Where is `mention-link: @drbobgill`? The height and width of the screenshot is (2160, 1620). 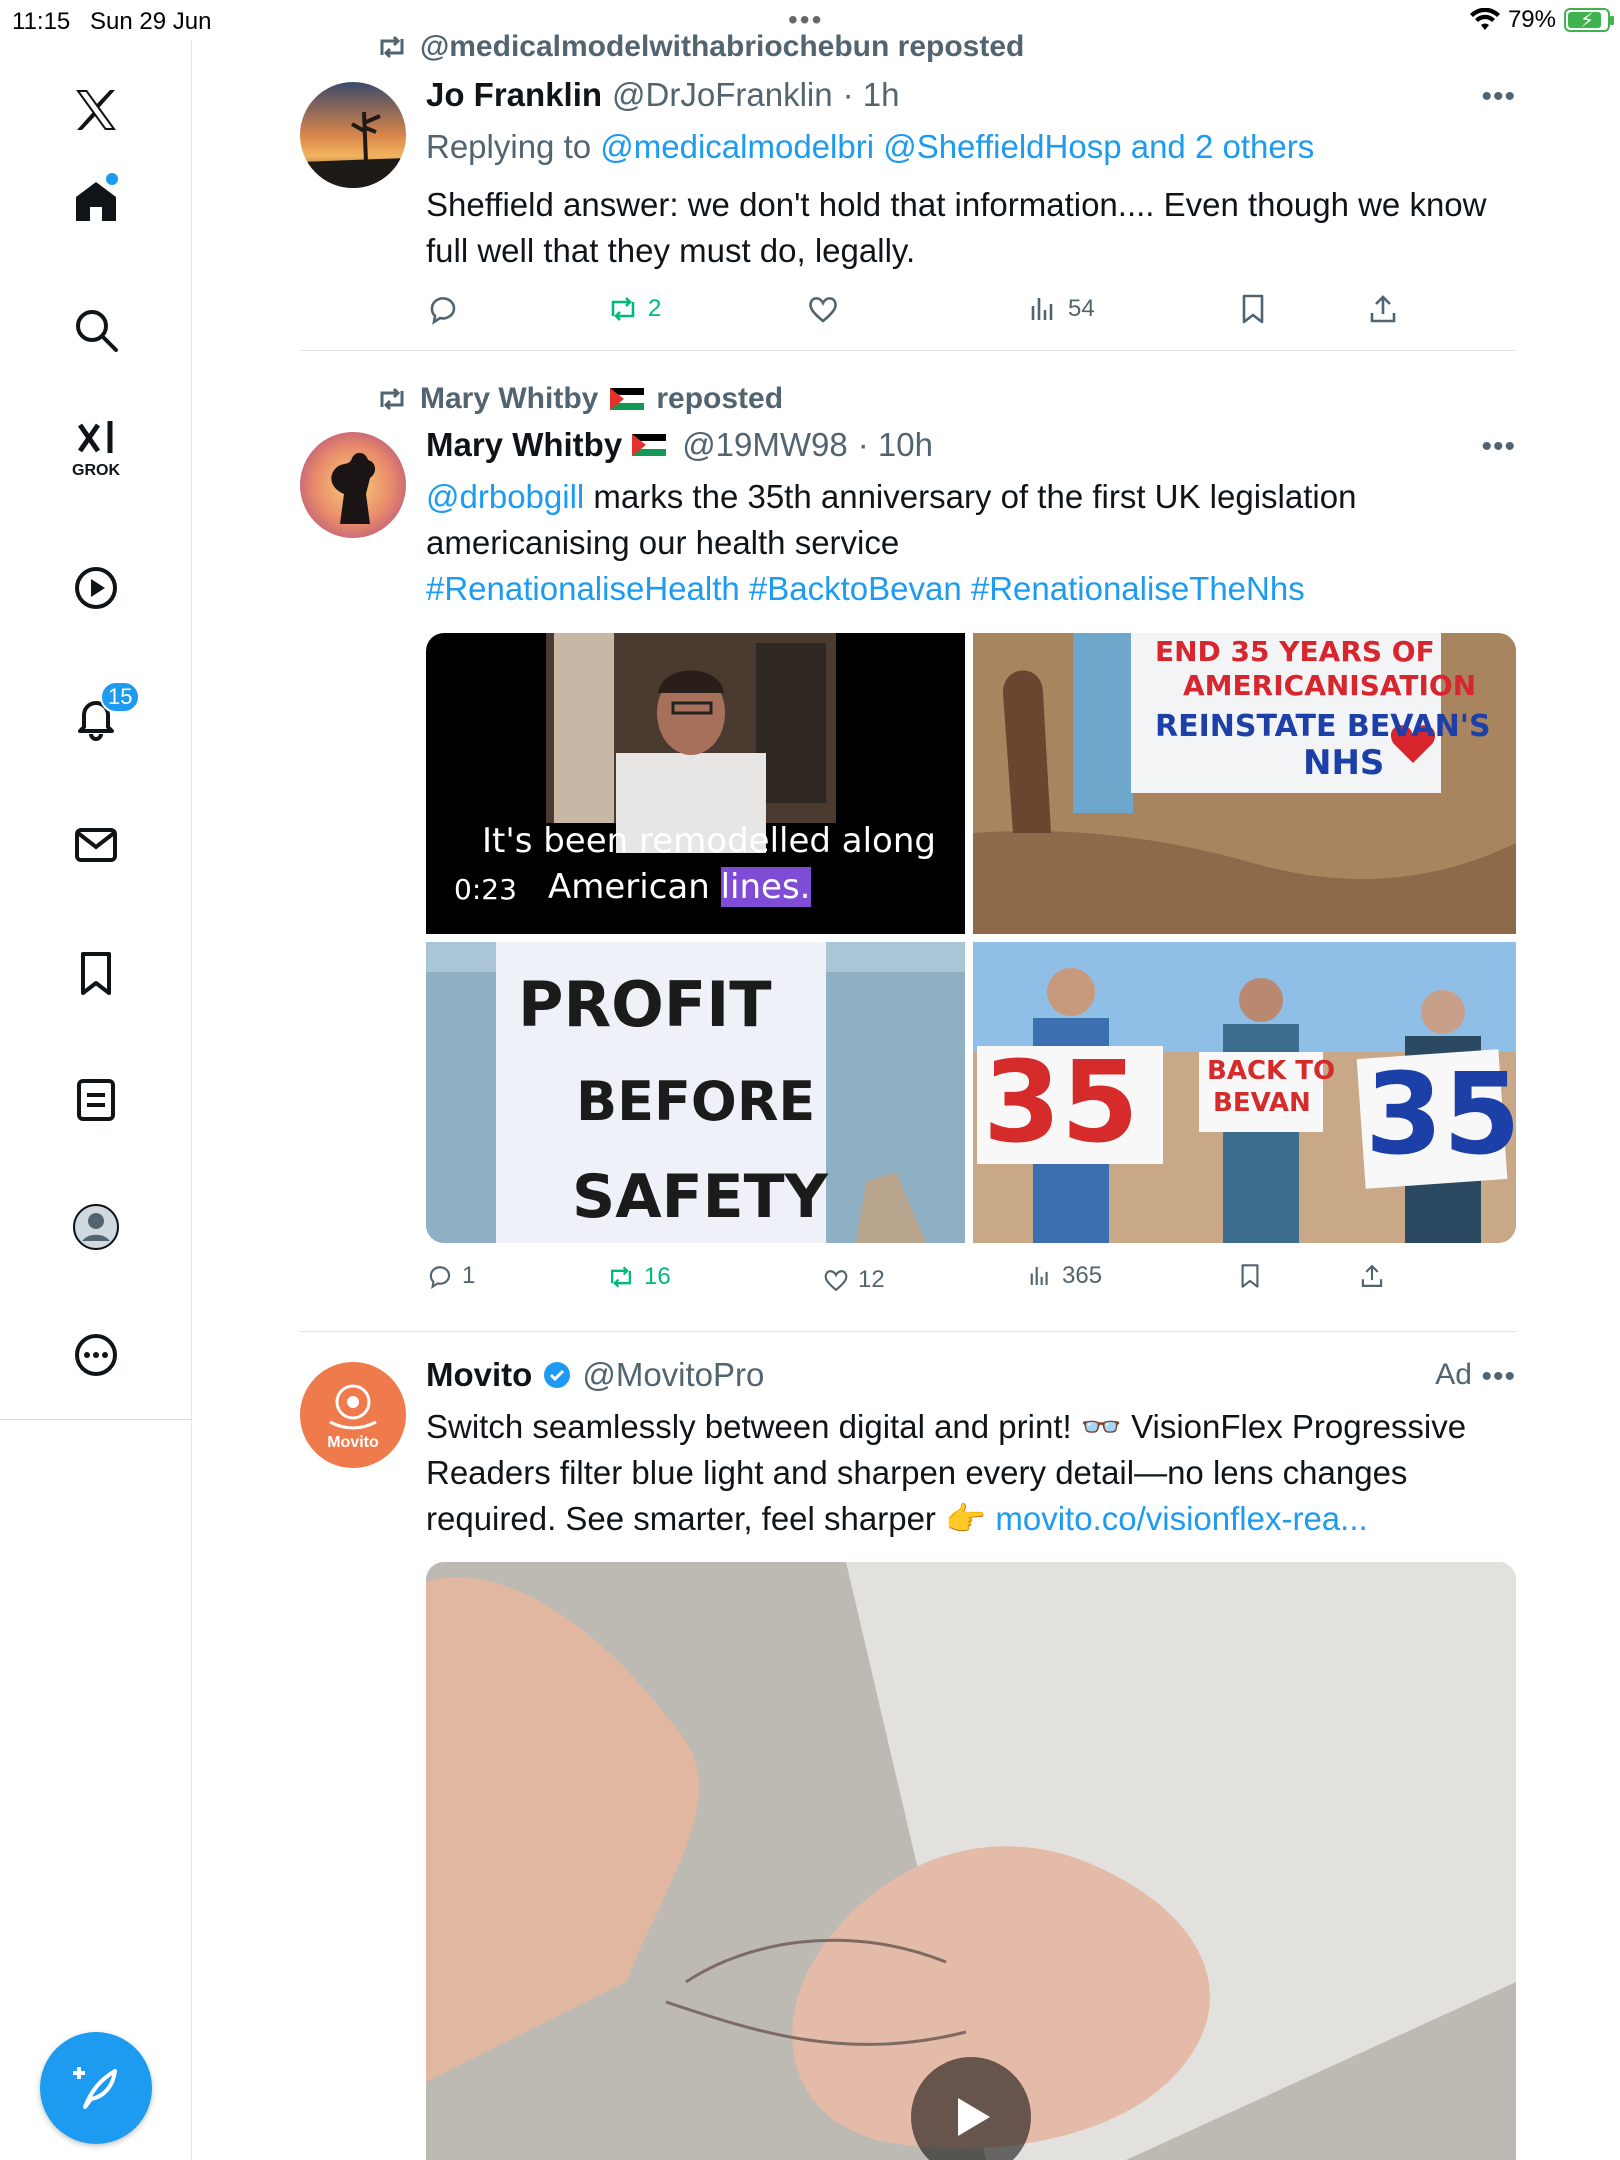
mention-link: @drbobgill is located at coordinates (505, 496).